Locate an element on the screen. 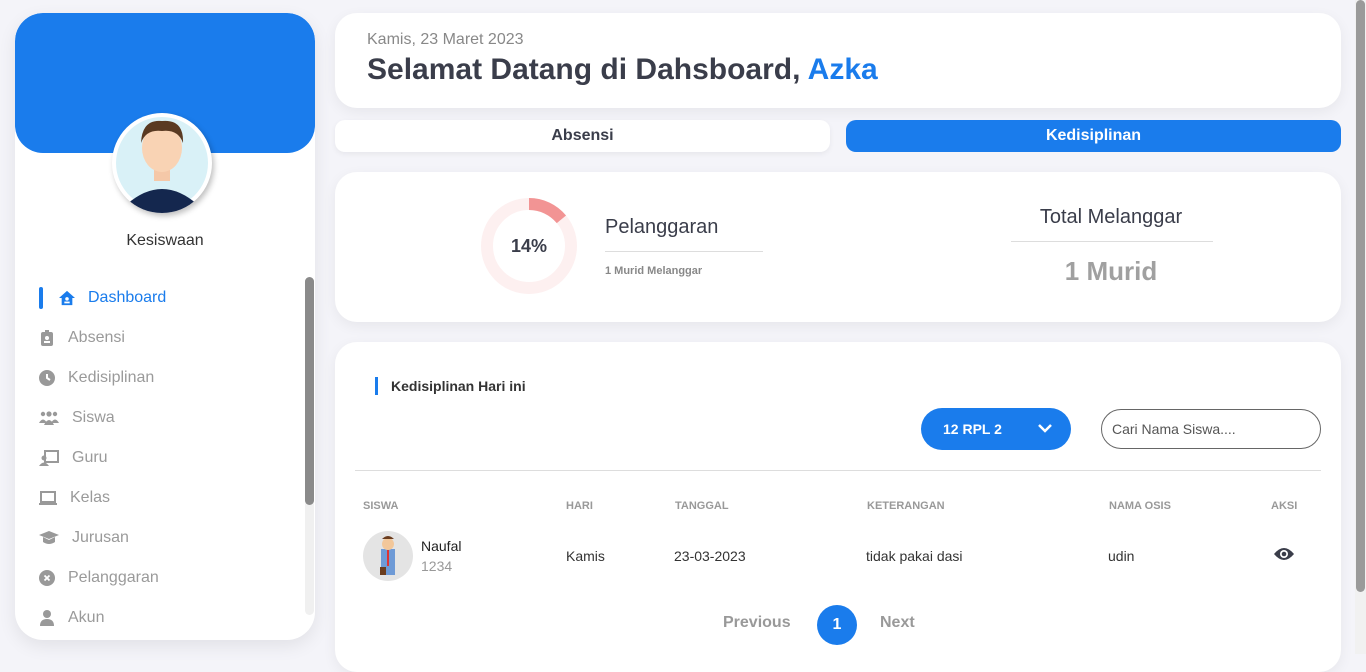 This screenshot has width=1366, height=672. user-name: Azka is located at coordinates (842, 69).